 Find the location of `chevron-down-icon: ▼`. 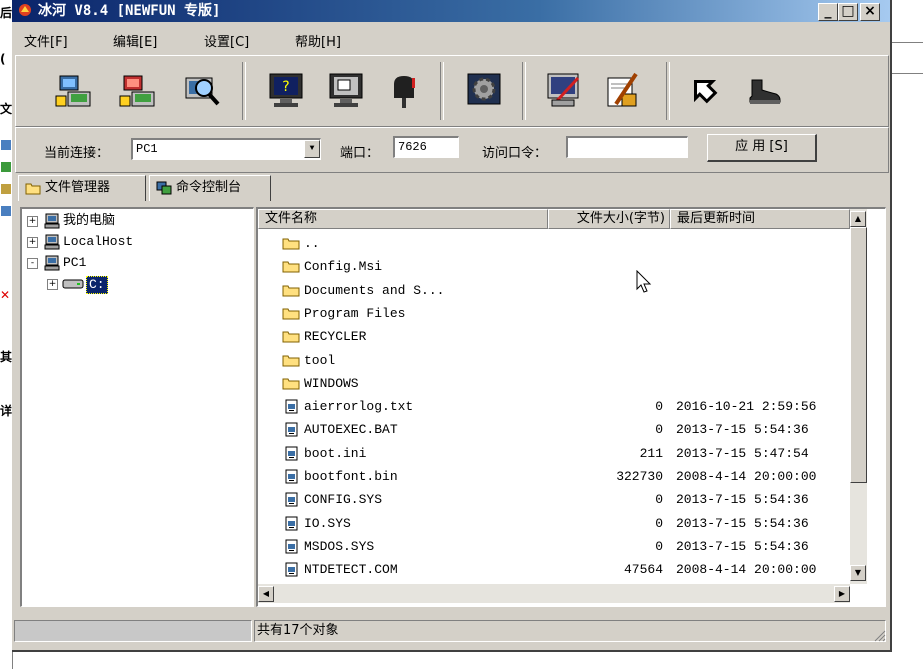

chevron-down-icon: ▼ is located at coordinates (312, 149).